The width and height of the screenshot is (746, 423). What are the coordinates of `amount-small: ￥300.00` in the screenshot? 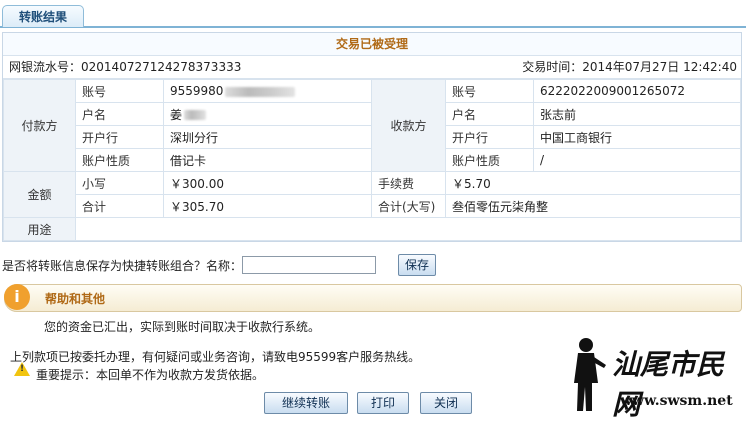 It's located at (267, 183).